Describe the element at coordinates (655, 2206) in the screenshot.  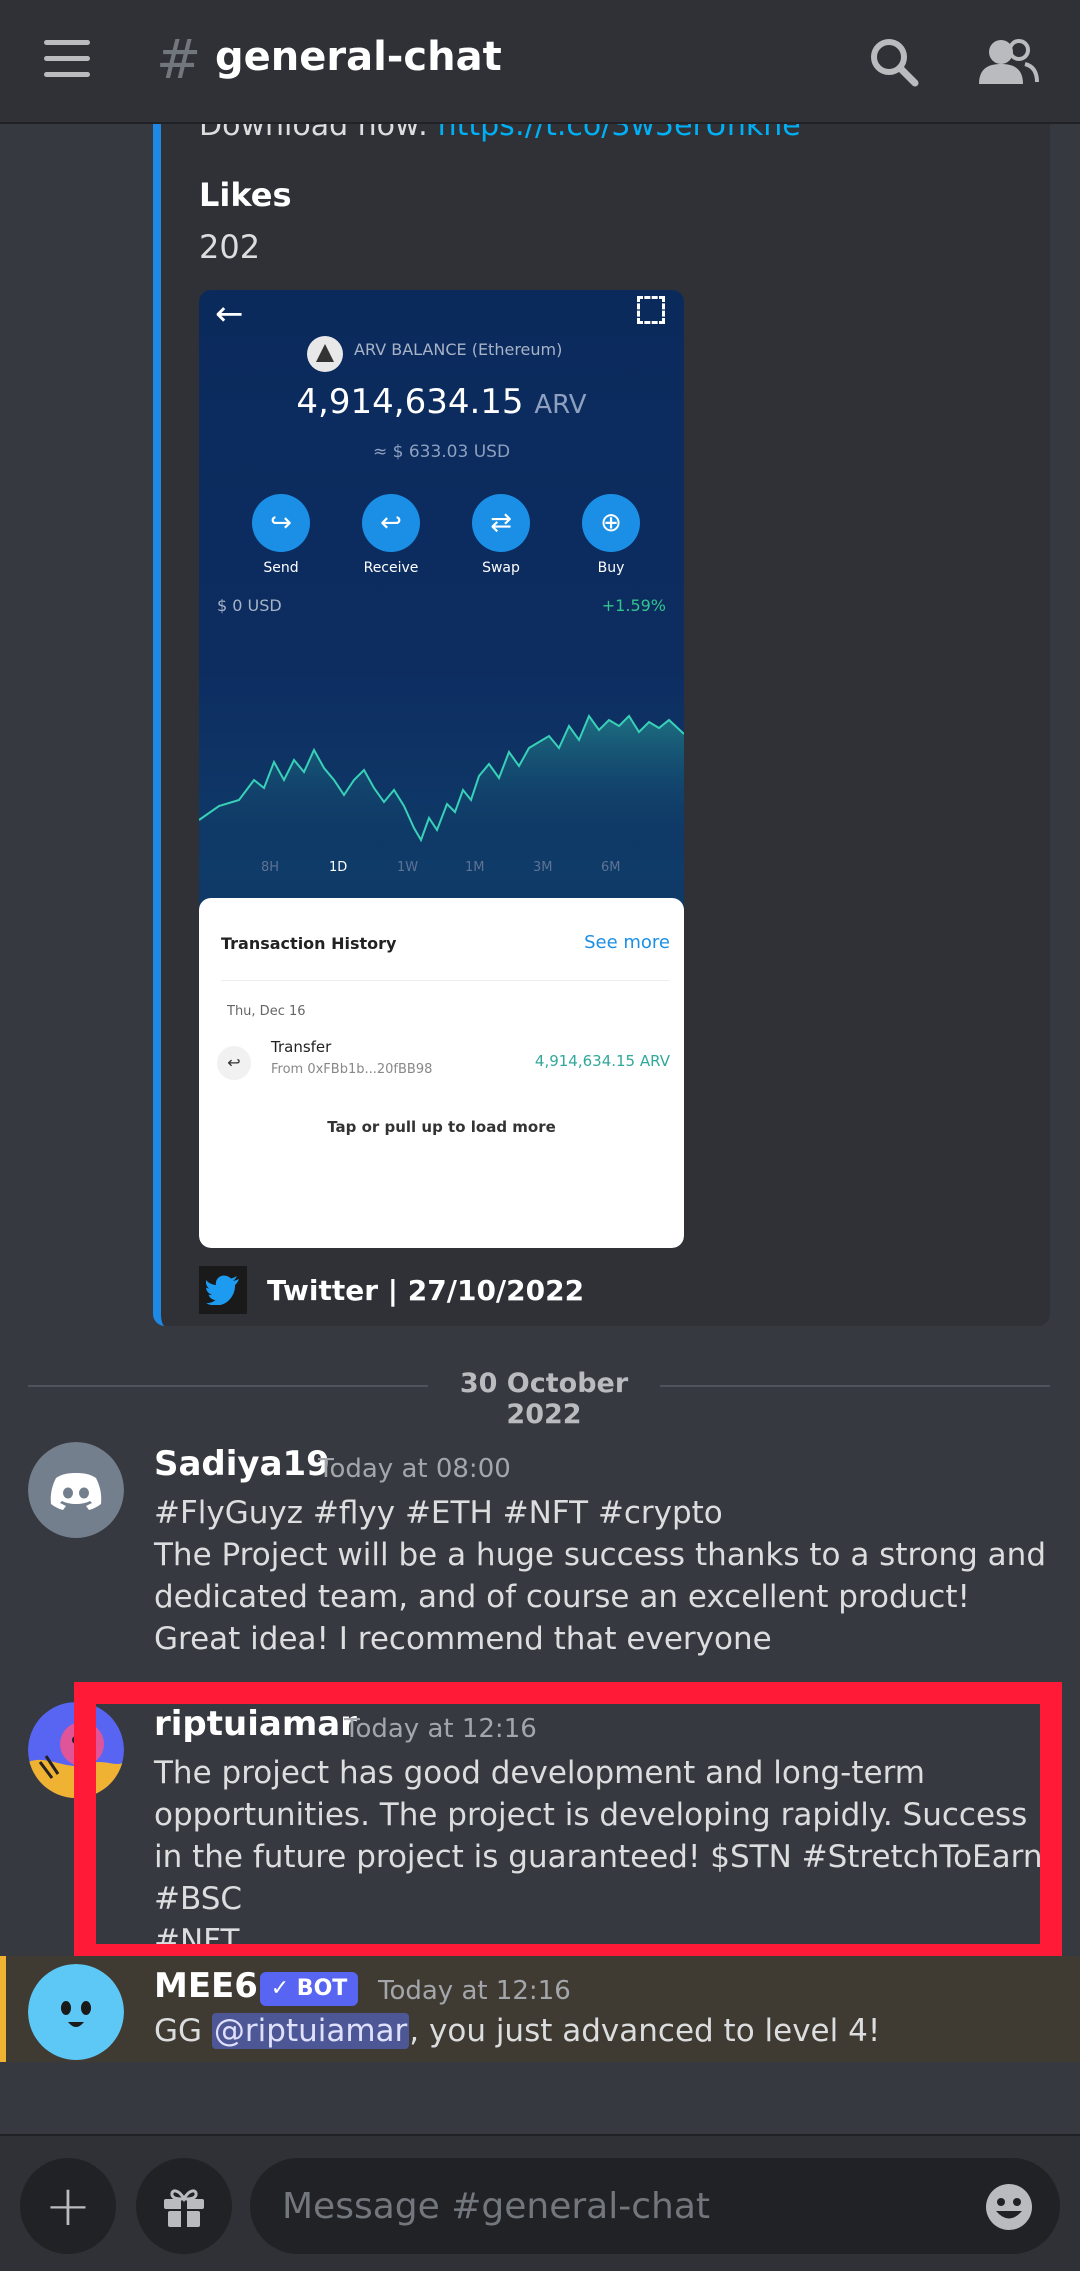
I see `message-input` at that location.